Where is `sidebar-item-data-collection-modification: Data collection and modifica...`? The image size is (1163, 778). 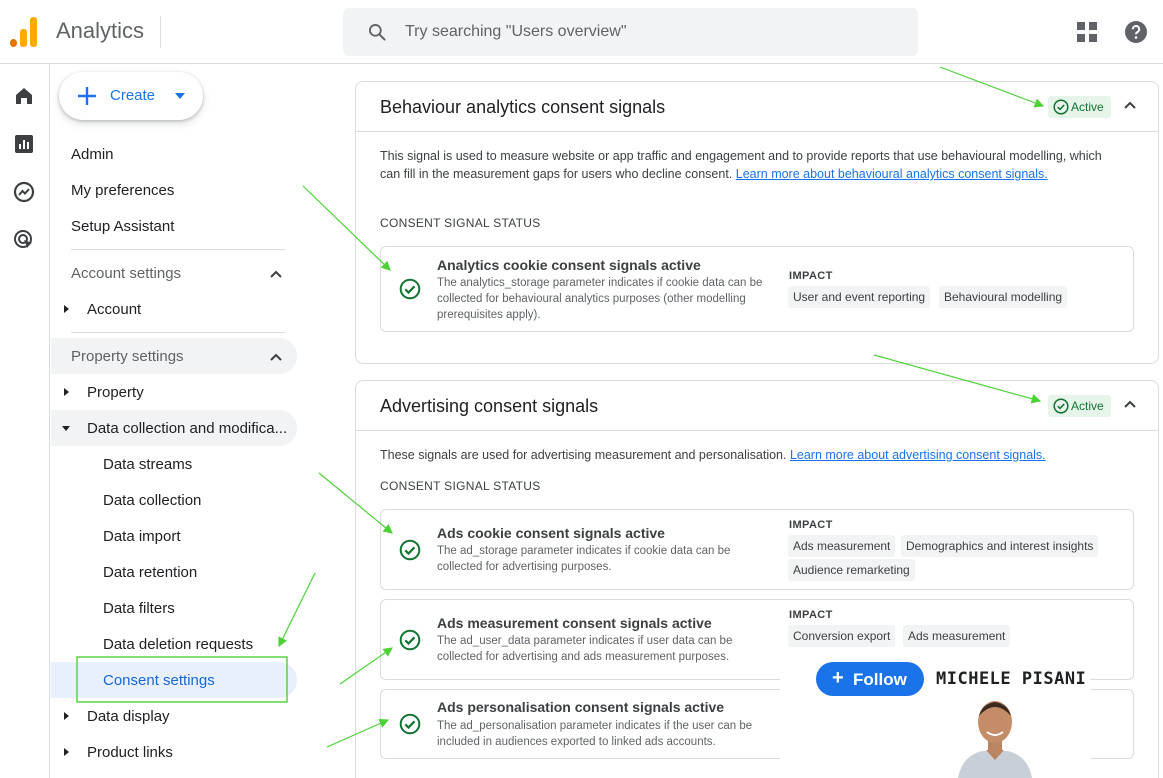 sidebar-item-data-collection-modification: Data collection and modifica... is located at coordinates (187, 428).